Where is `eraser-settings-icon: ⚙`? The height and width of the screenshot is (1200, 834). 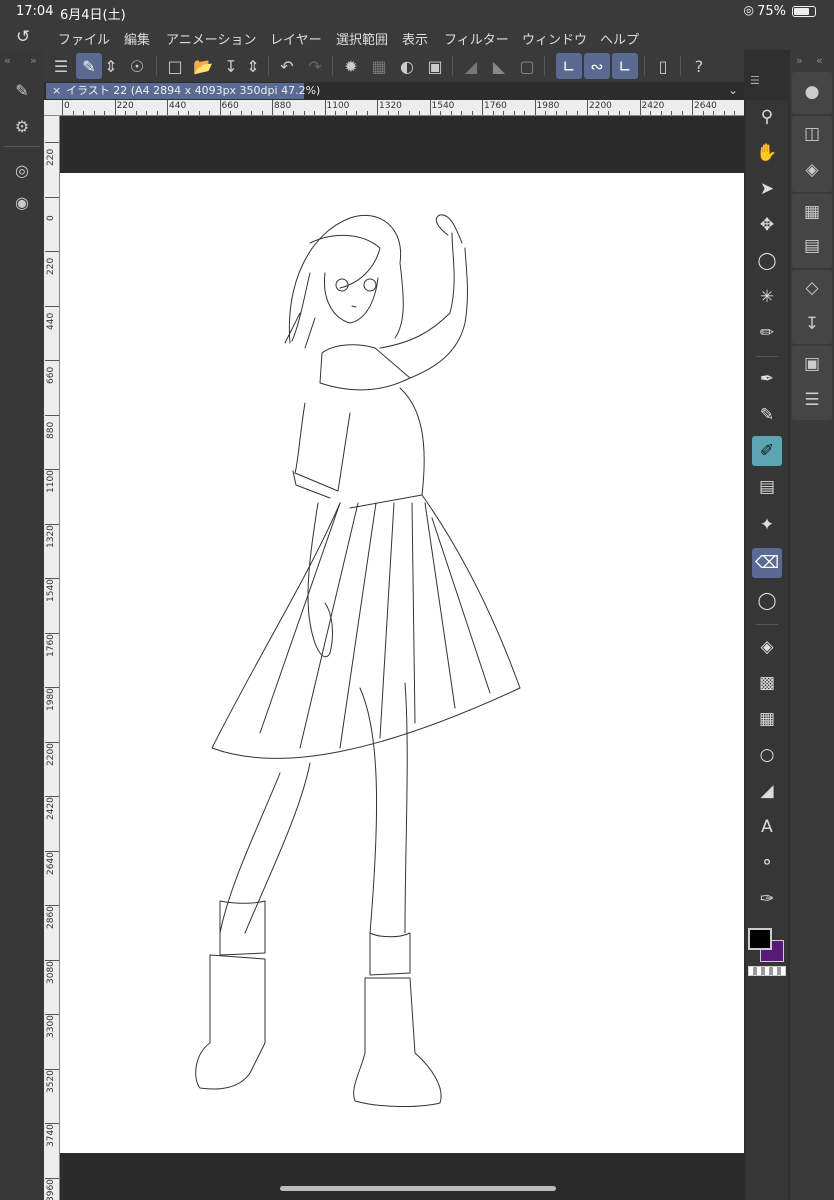
eraser-settings-icon: ⚙ is located at coordinates (22, 126).